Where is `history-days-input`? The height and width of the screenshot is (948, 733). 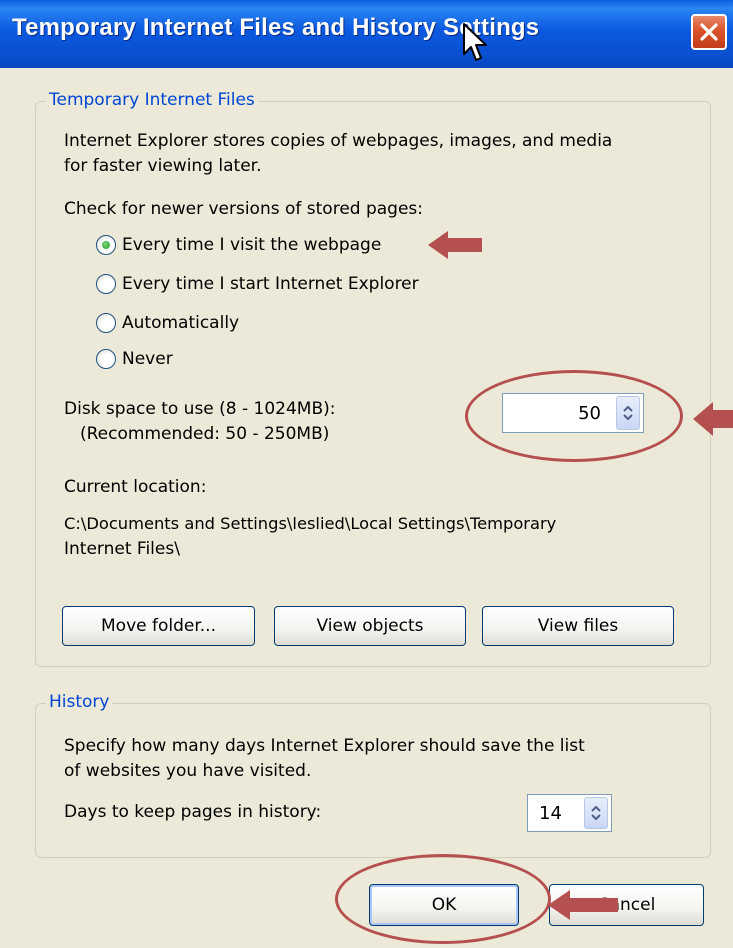 history-days-input is located at coordinates (554, 813).